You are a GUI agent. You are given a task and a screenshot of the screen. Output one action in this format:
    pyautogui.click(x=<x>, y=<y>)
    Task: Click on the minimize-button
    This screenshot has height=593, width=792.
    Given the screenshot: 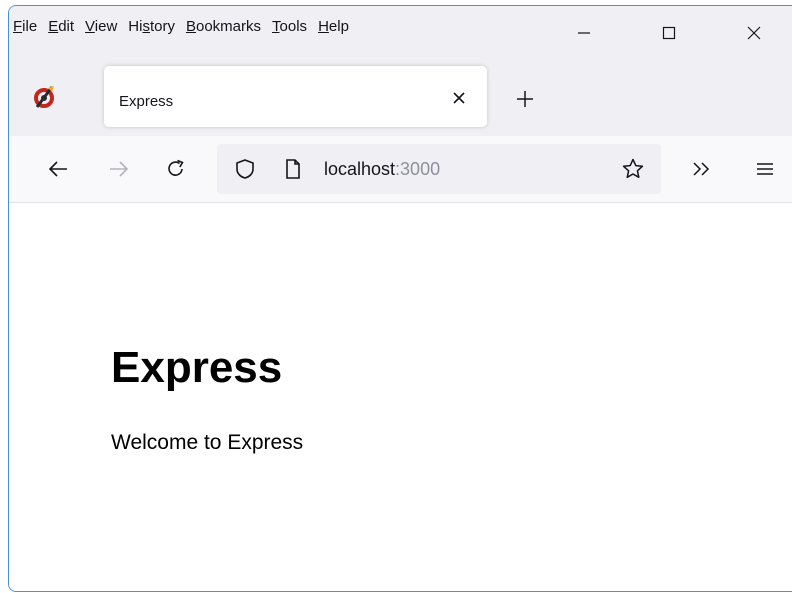 What is the action you would take?
    pyautogui.click(x=583, y=33)
    